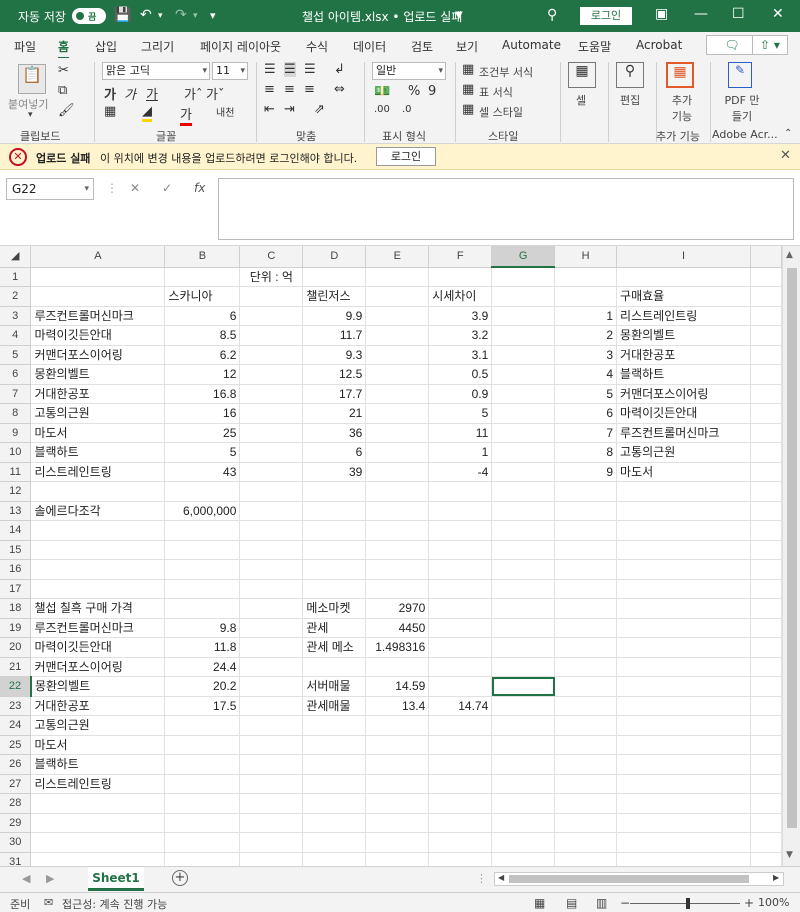 The width and height of the screenshot is (800, 912). I want to click on cell: 6,000,000, so click(202, 511).